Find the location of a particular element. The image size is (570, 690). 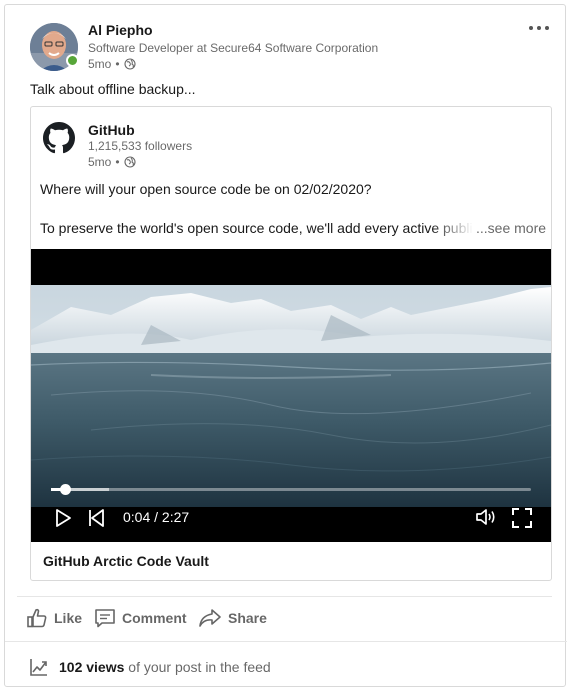

views-suffix: of your post in the feed is located at coordinates (199, 667).